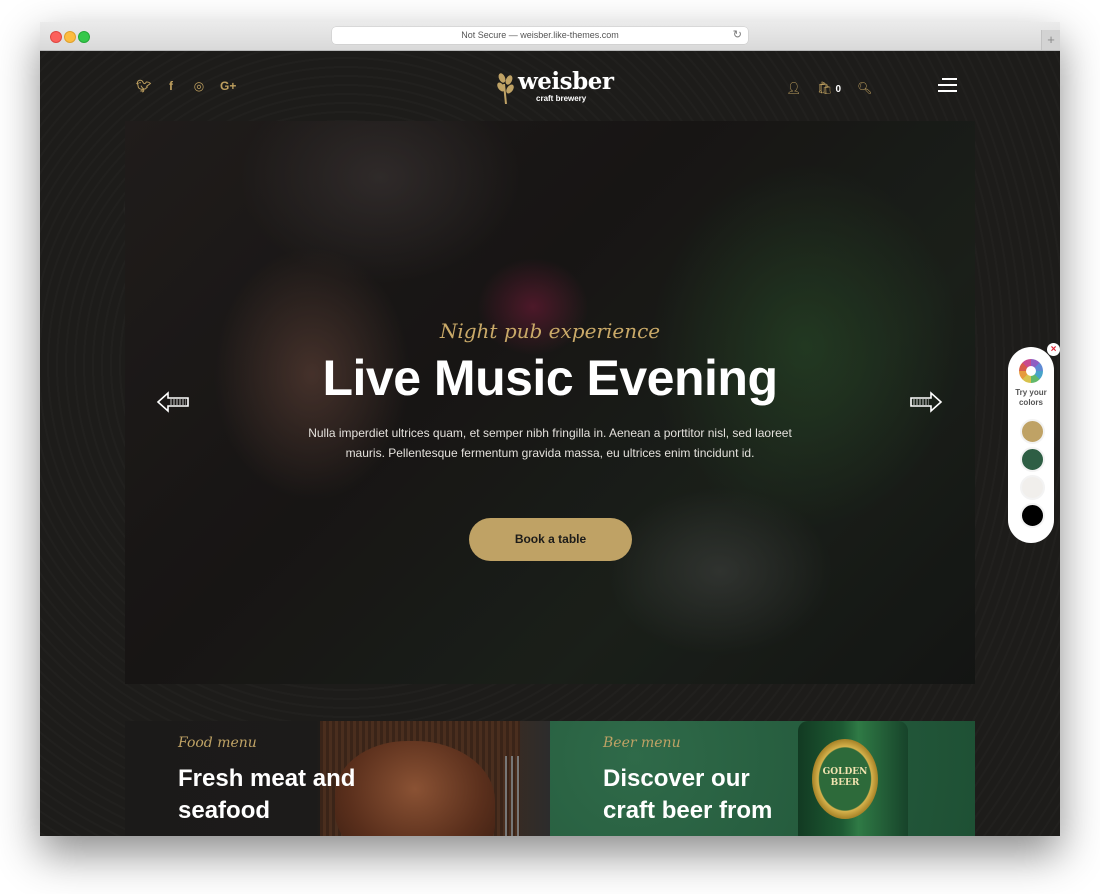 The width and height of the screenshot is (1100, 894). I want to click on social-links: 🐦︎ f ◎ G+, so click(186, 86).